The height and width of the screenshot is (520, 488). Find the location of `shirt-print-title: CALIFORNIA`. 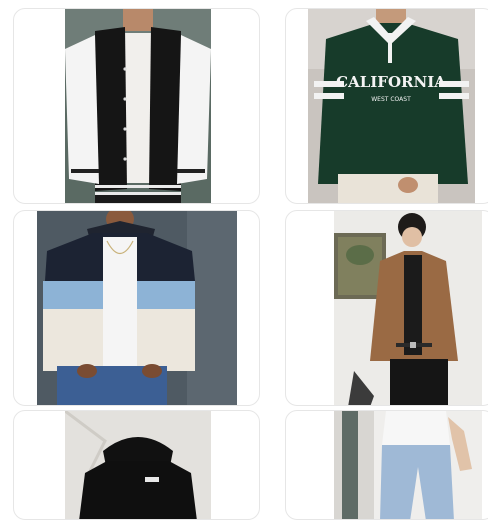

shirt-print-title: CALIFORNIA is located at coordinates (391, 82).